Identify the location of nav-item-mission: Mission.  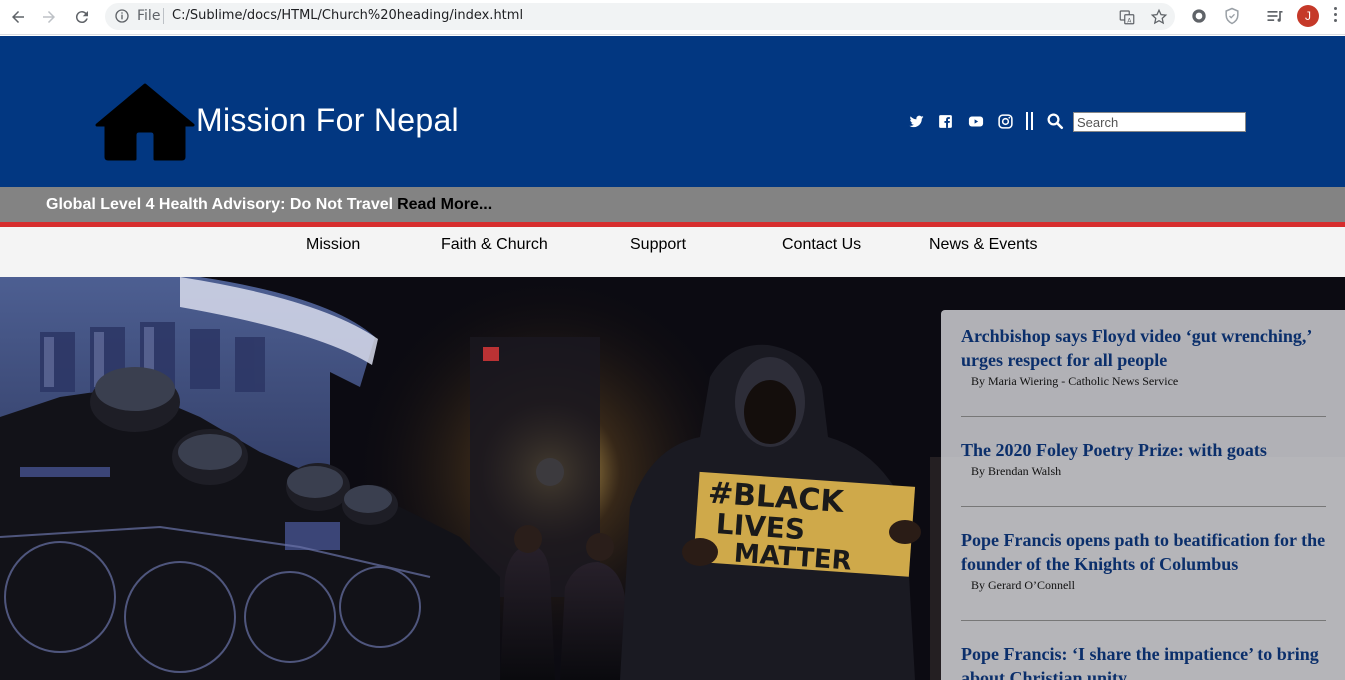
(333, 245).